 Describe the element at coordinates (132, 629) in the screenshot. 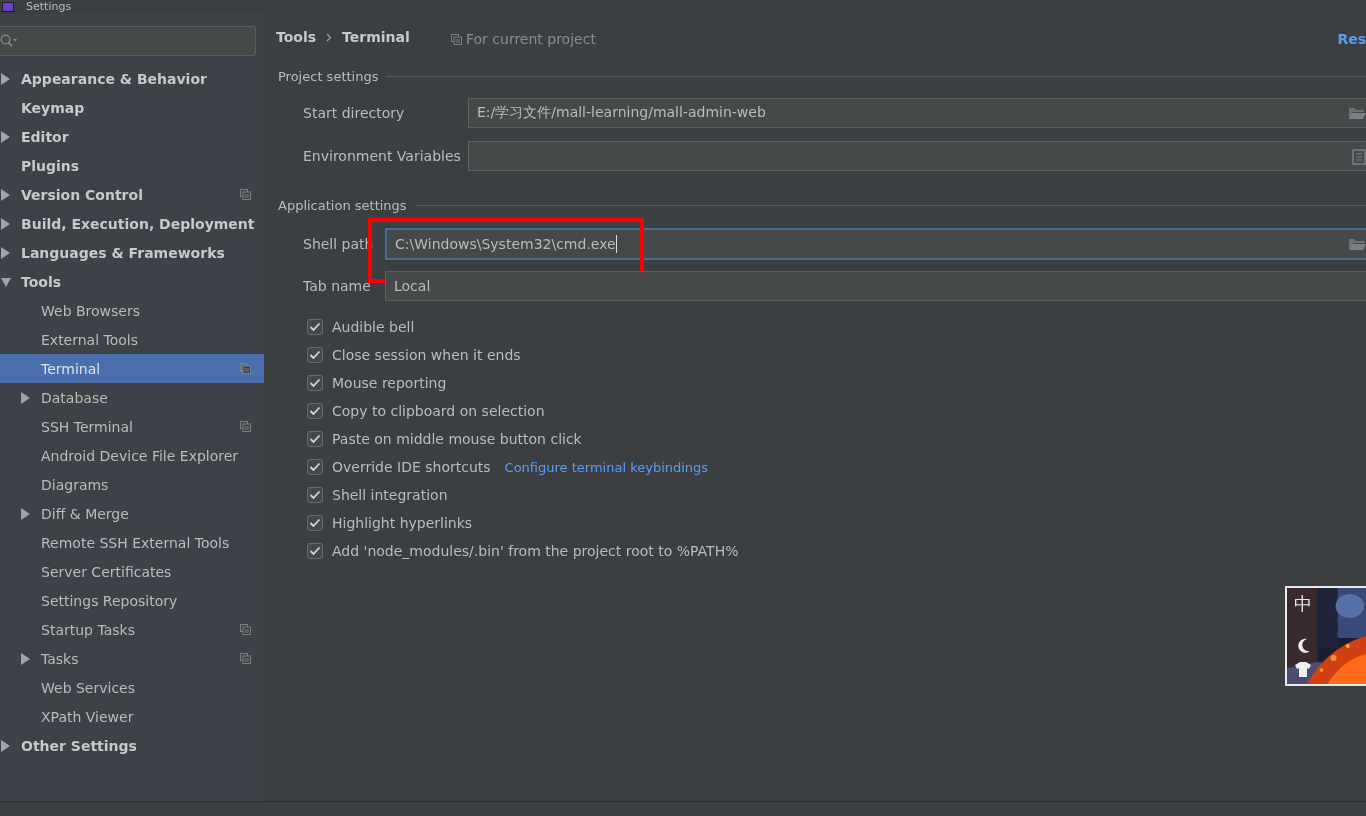

I see `tree-item: Startup Tasks` at that location.